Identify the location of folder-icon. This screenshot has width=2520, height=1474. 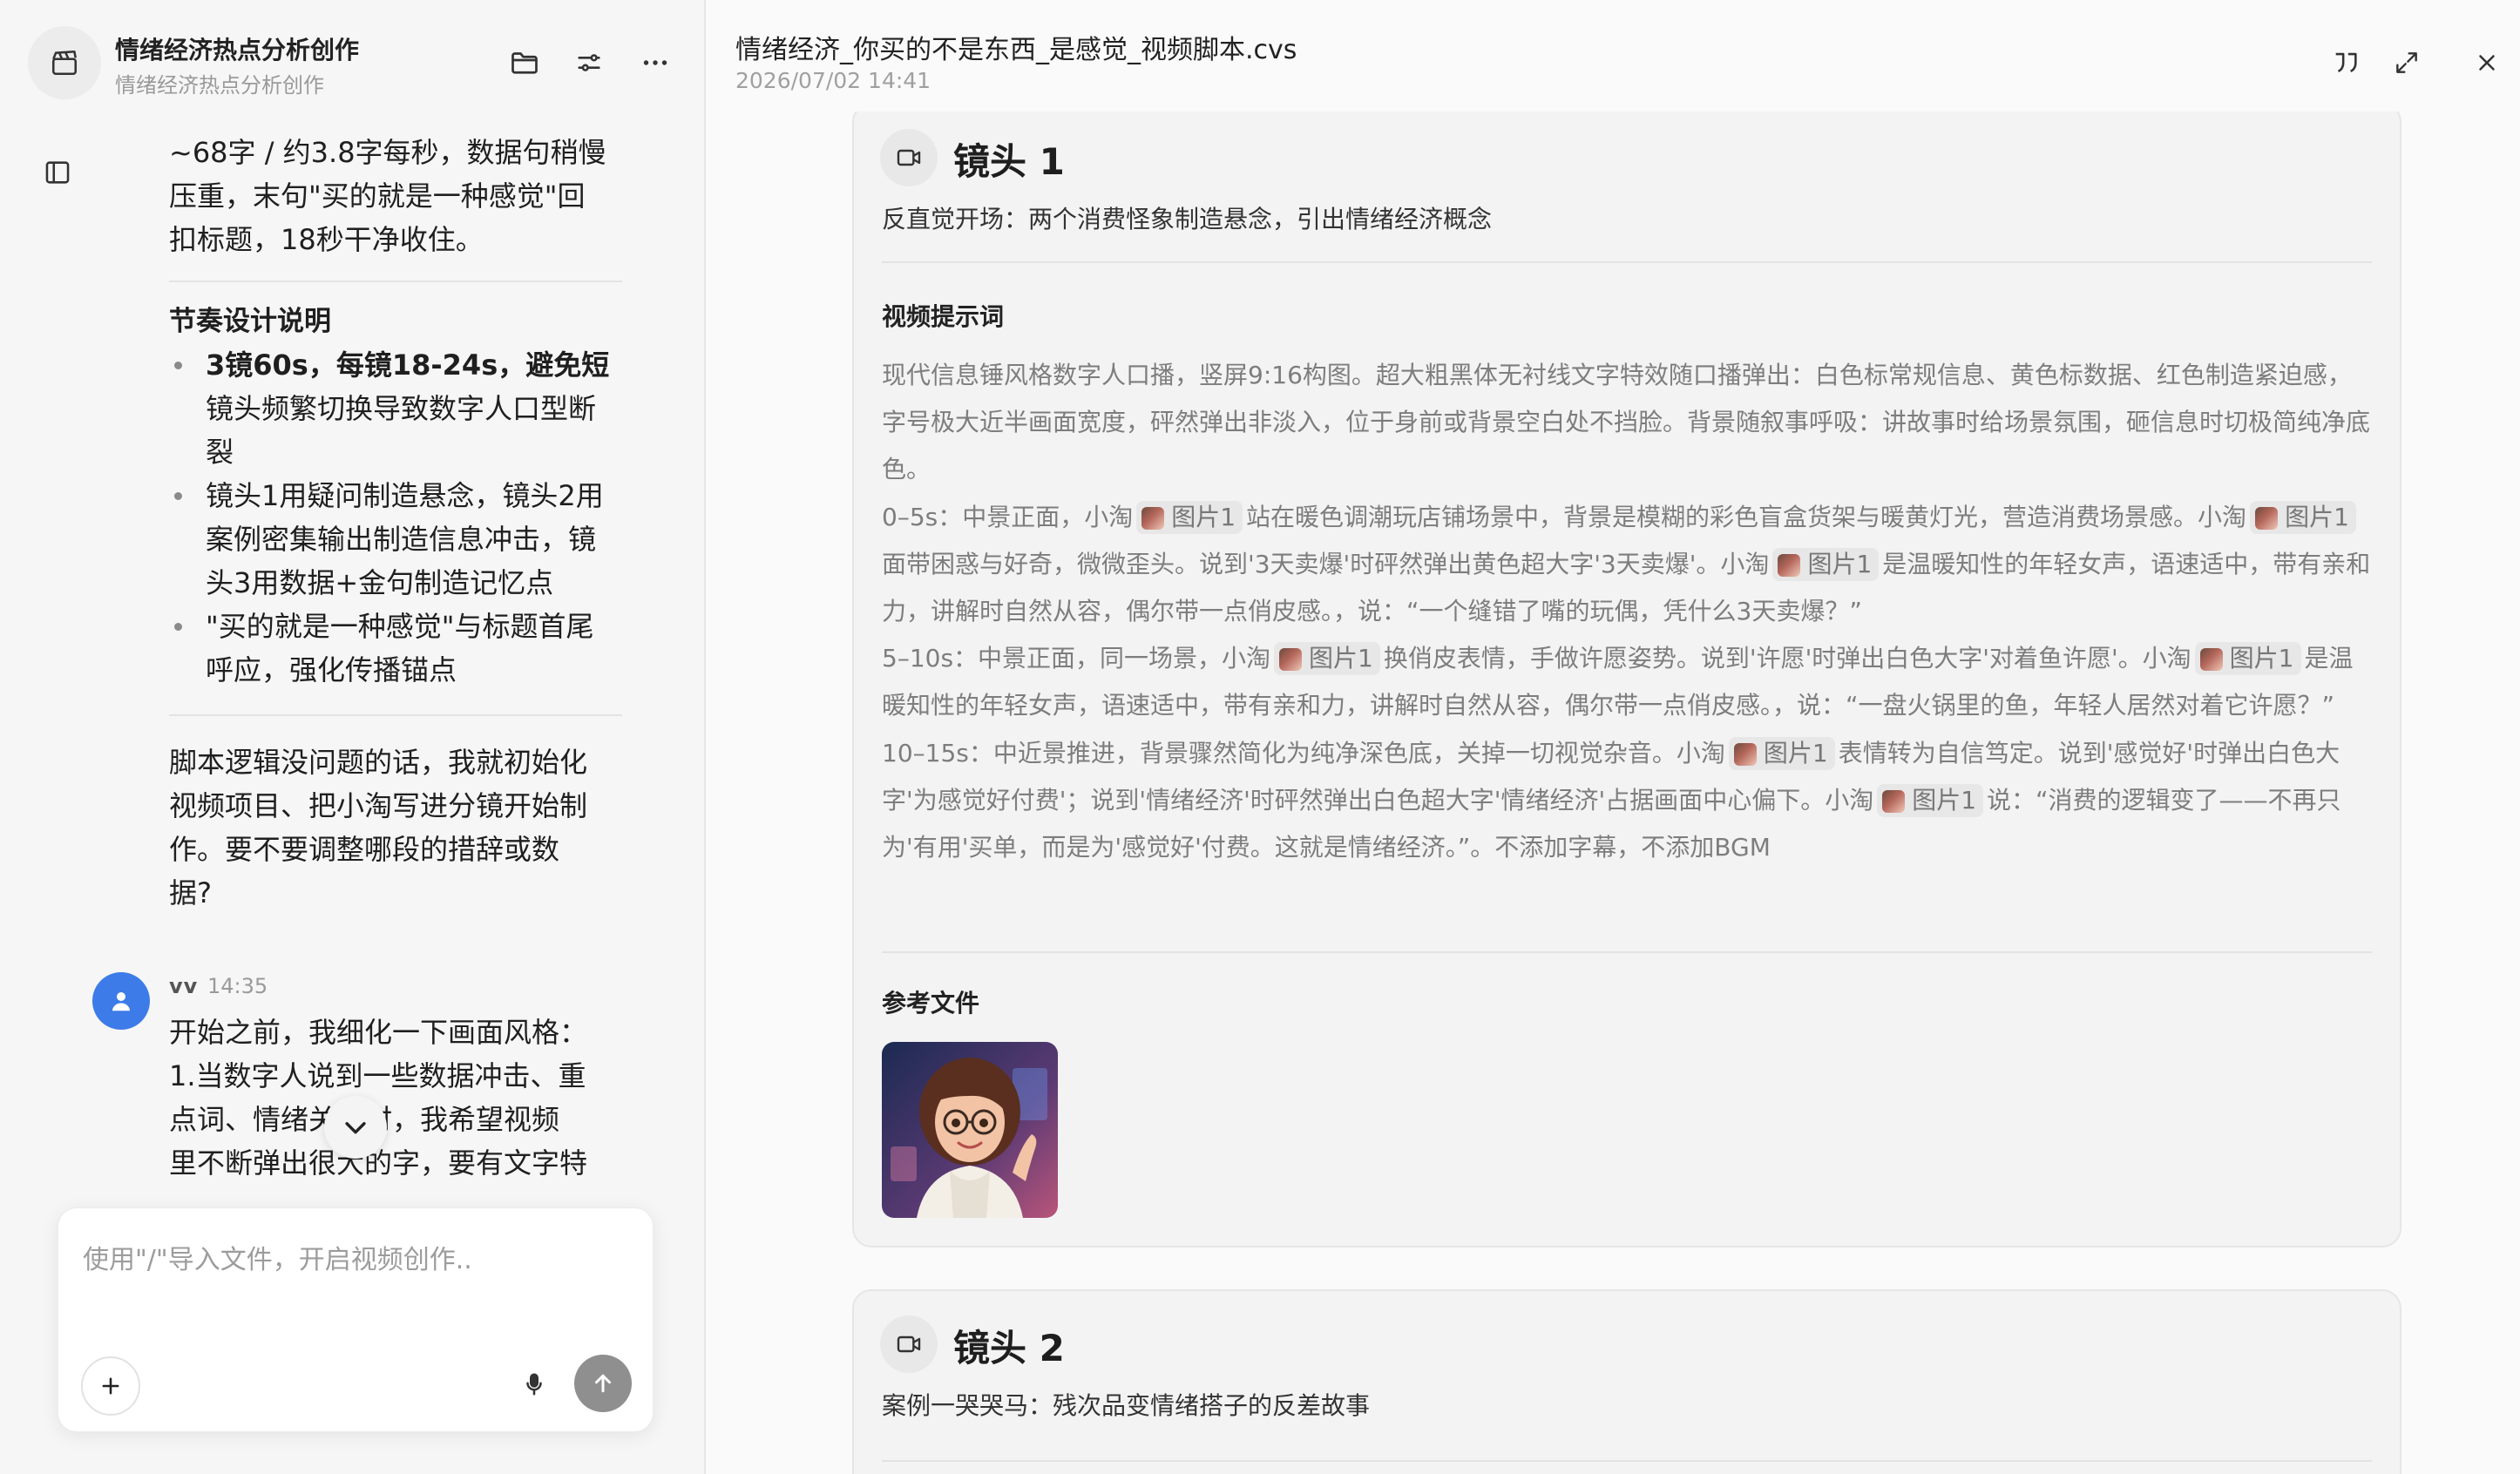
(524, 63).